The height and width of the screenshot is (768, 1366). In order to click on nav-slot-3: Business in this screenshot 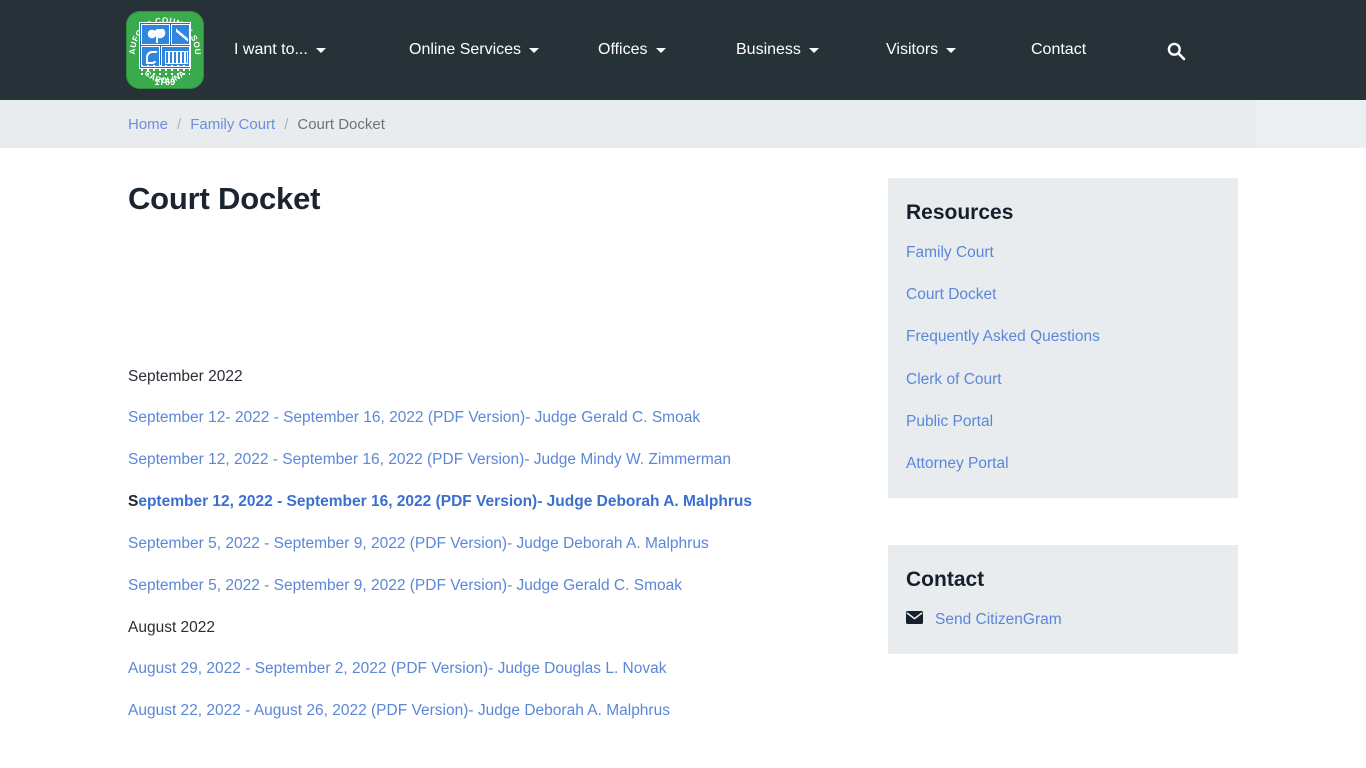, I will do `click(811, 50)`.